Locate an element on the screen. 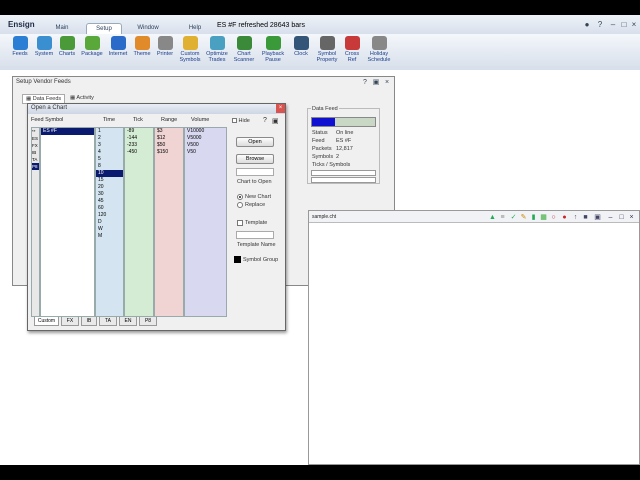 The height and width of the screenshot is (480, 640). time-item: 3 is located at coordinates (109, 145).